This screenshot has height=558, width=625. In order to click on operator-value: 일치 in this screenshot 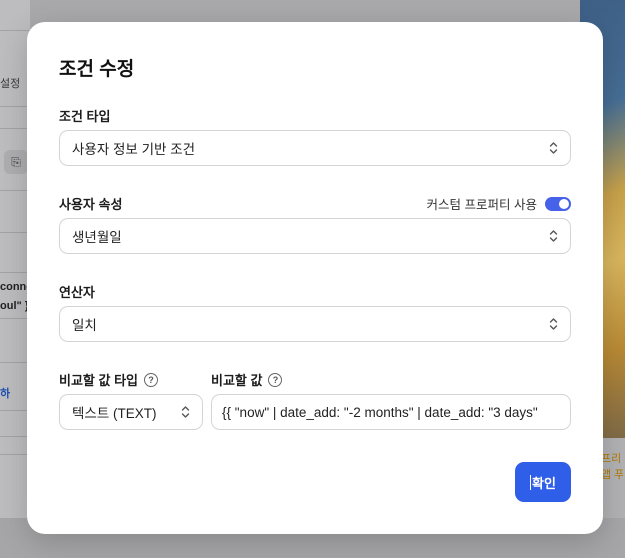, I will do `click(84, 325)`.